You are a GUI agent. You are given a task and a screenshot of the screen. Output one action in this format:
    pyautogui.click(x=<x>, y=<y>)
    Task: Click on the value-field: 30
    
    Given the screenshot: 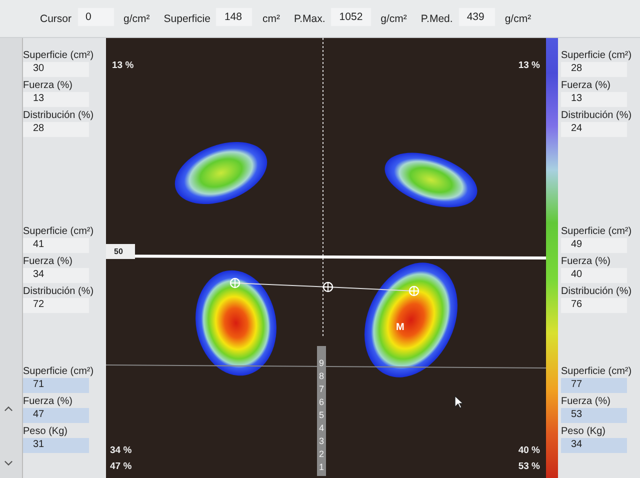 What is the action you would take?
    pyautogui.click(x=56, y=69)
    